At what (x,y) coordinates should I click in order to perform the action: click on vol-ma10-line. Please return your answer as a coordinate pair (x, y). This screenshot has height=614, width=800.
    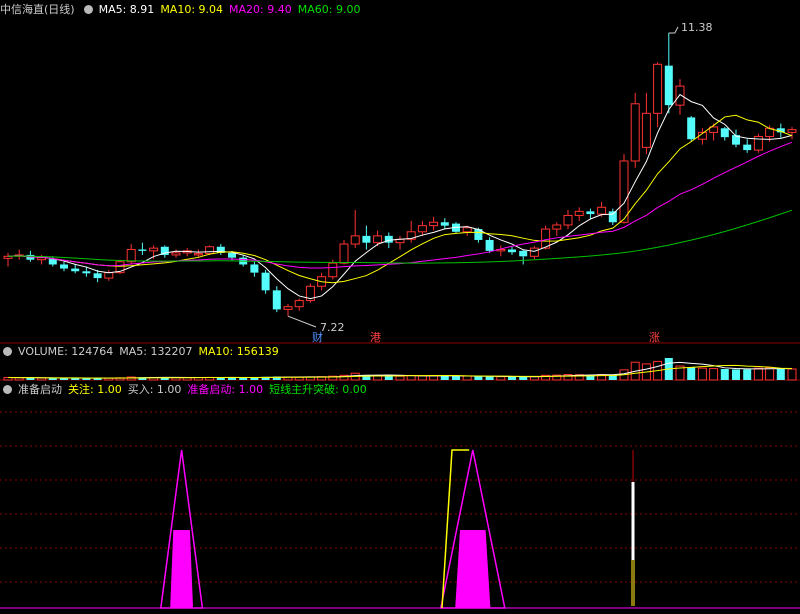
    Looking at the image, I should click on (400, 371).